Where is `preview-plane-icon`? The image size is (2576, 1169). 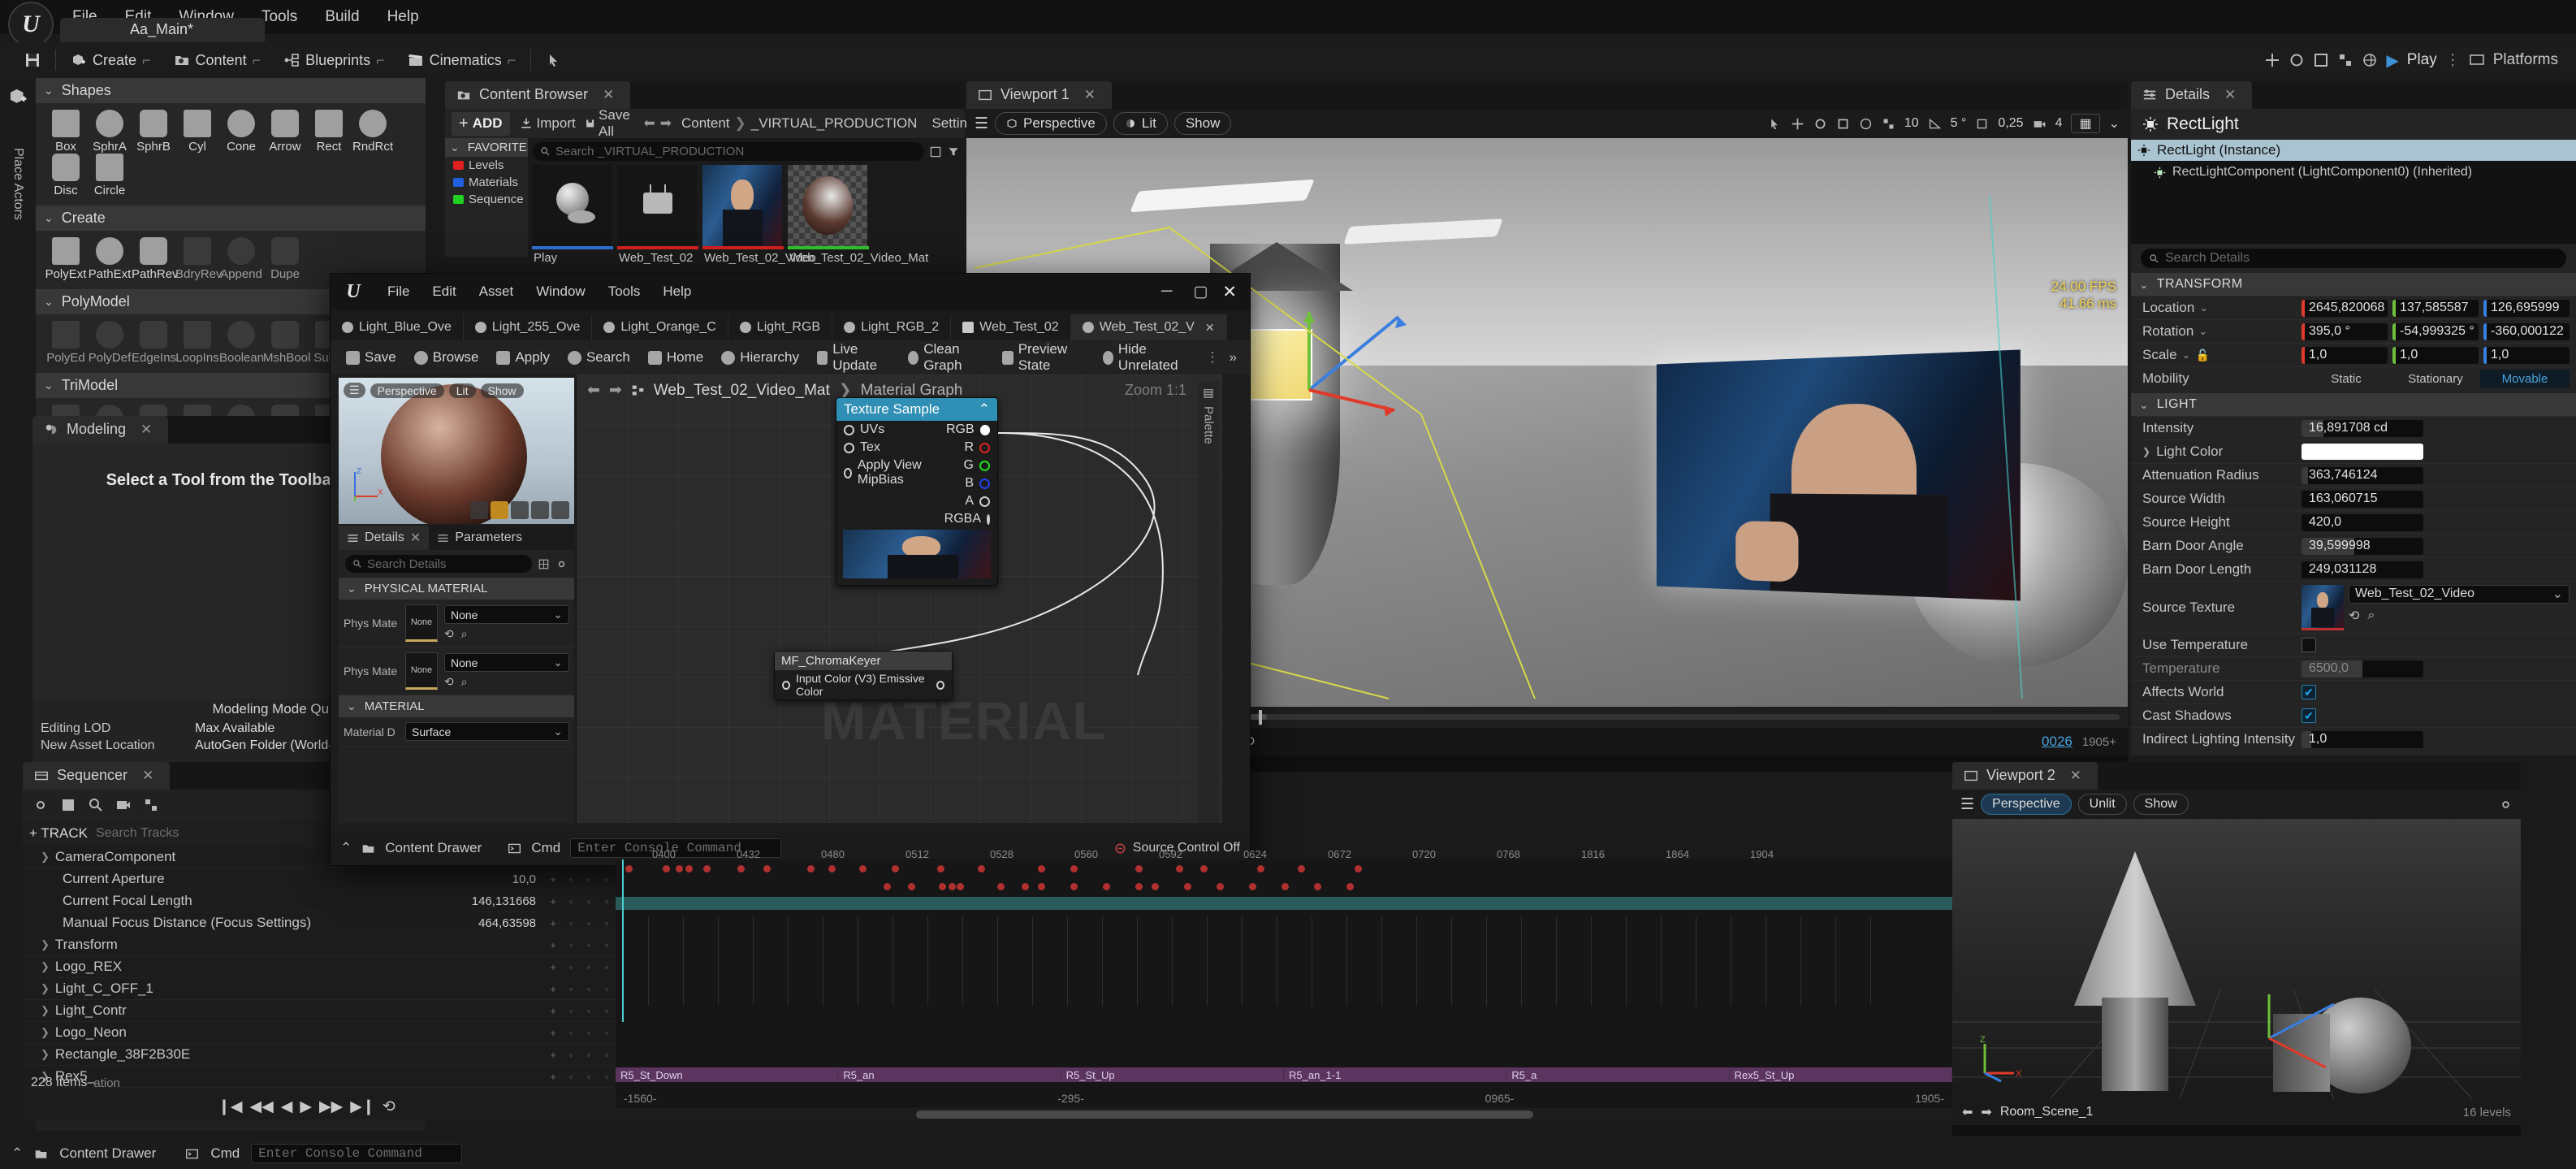
preview-plane-icon is located at coordinates (520, 510).